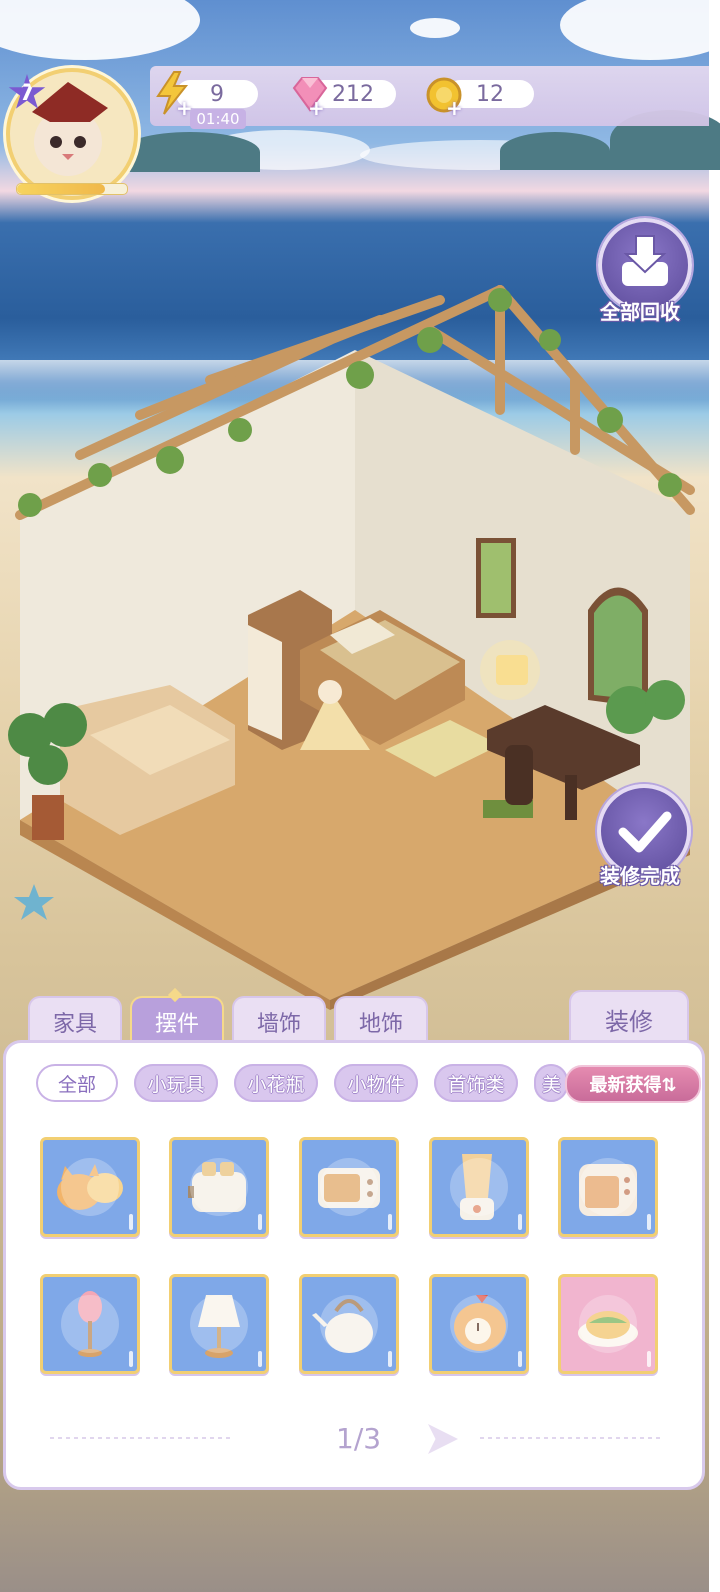 This screenshot has width=720, height=1592. I want to click on category-label: 首饰类, so click(476, 1084).